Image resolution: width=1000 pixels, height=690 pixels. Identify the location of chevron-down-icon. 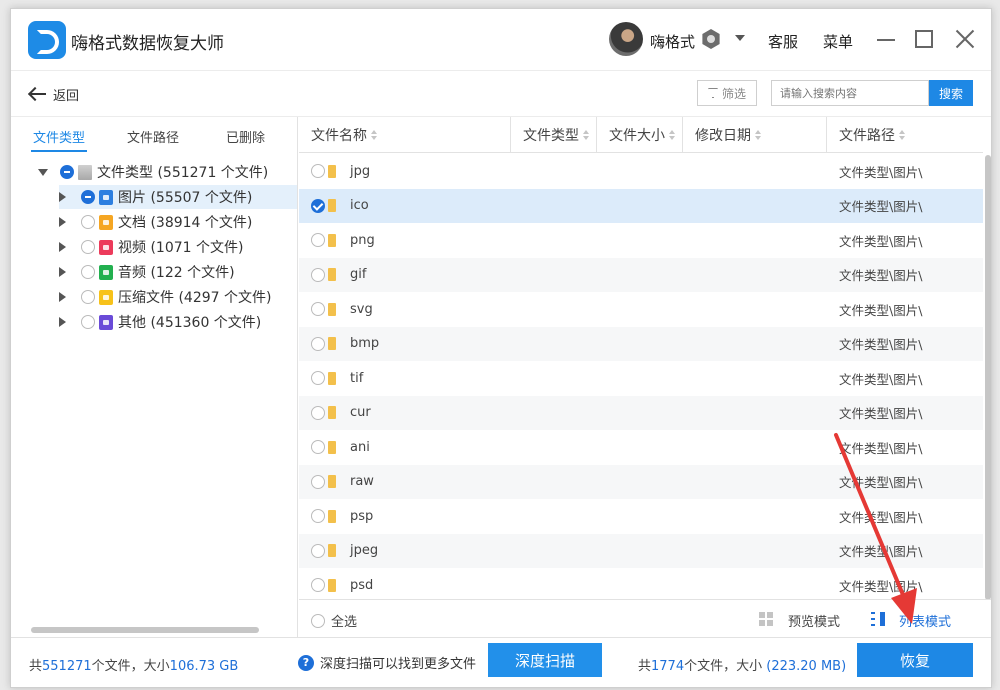
(740, 38).